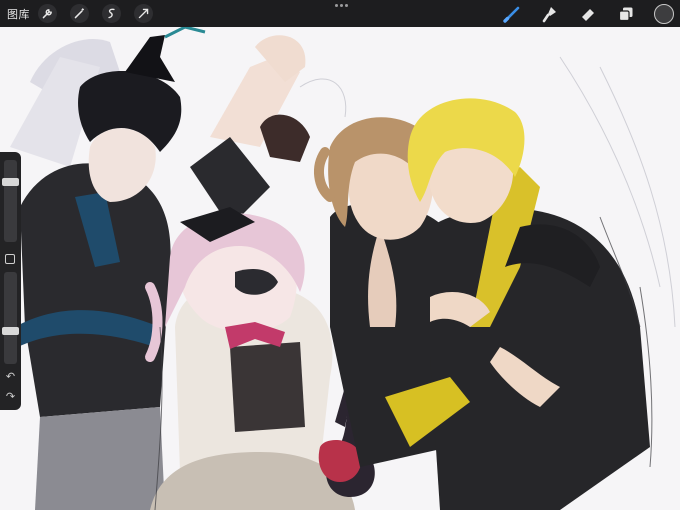 The image size is (680, 510). What do you see at coordinates (340, 13) in the screenshot?
I see `top-toolbar: 图库` at bounding box center [340, 13].